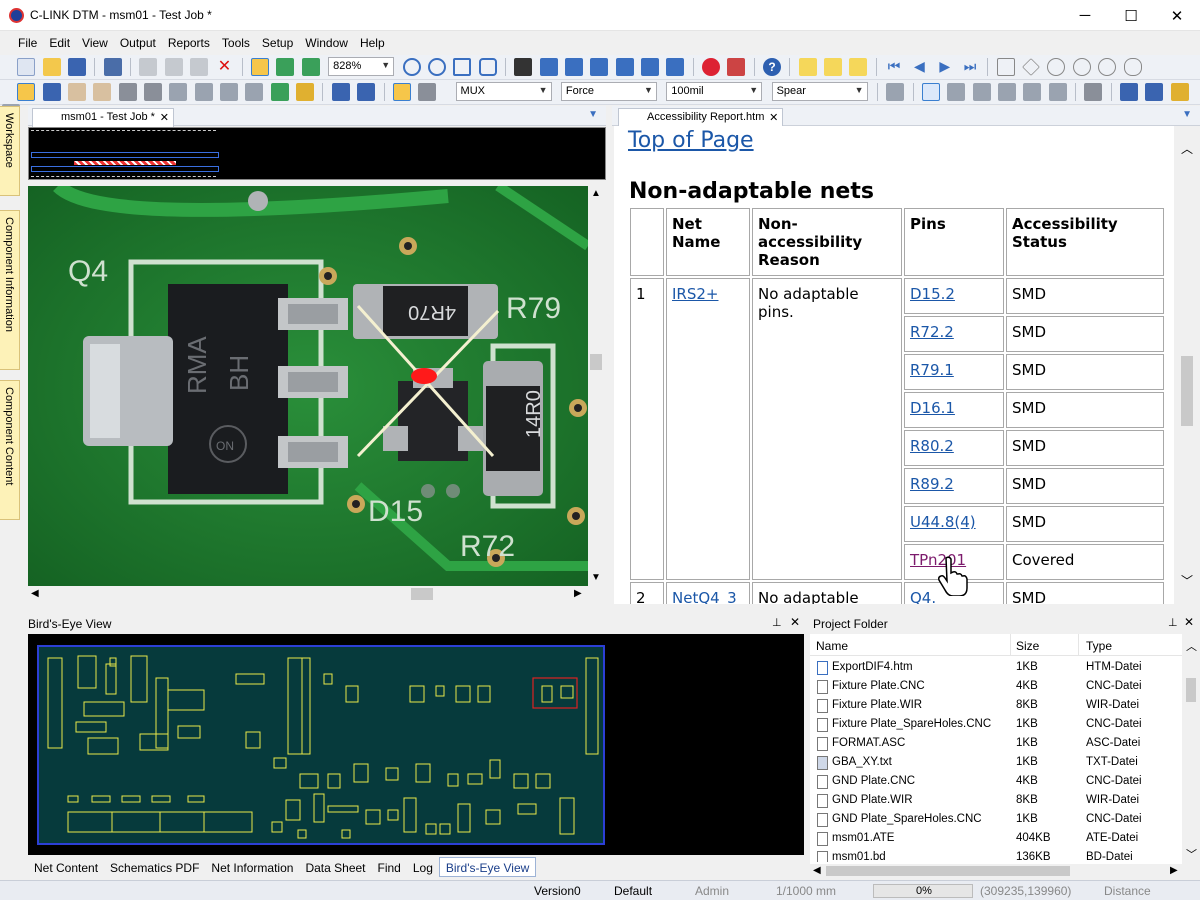  Describe the element at coordinates (372, 43) in the screenshot. I see `menu-help: Help` at that location.